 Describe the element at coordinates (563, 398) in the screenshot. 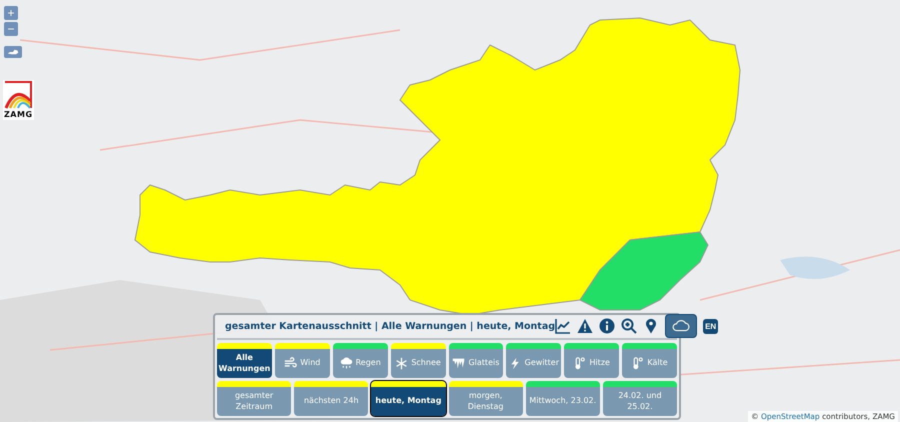

I see `period-button: Mittwoch, 23.02.` at that location.